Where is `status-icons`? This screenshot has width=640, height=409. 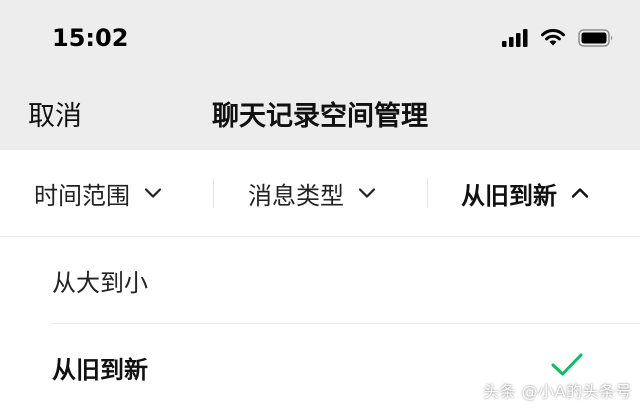 status-icons is located at coordinates (558, 37).